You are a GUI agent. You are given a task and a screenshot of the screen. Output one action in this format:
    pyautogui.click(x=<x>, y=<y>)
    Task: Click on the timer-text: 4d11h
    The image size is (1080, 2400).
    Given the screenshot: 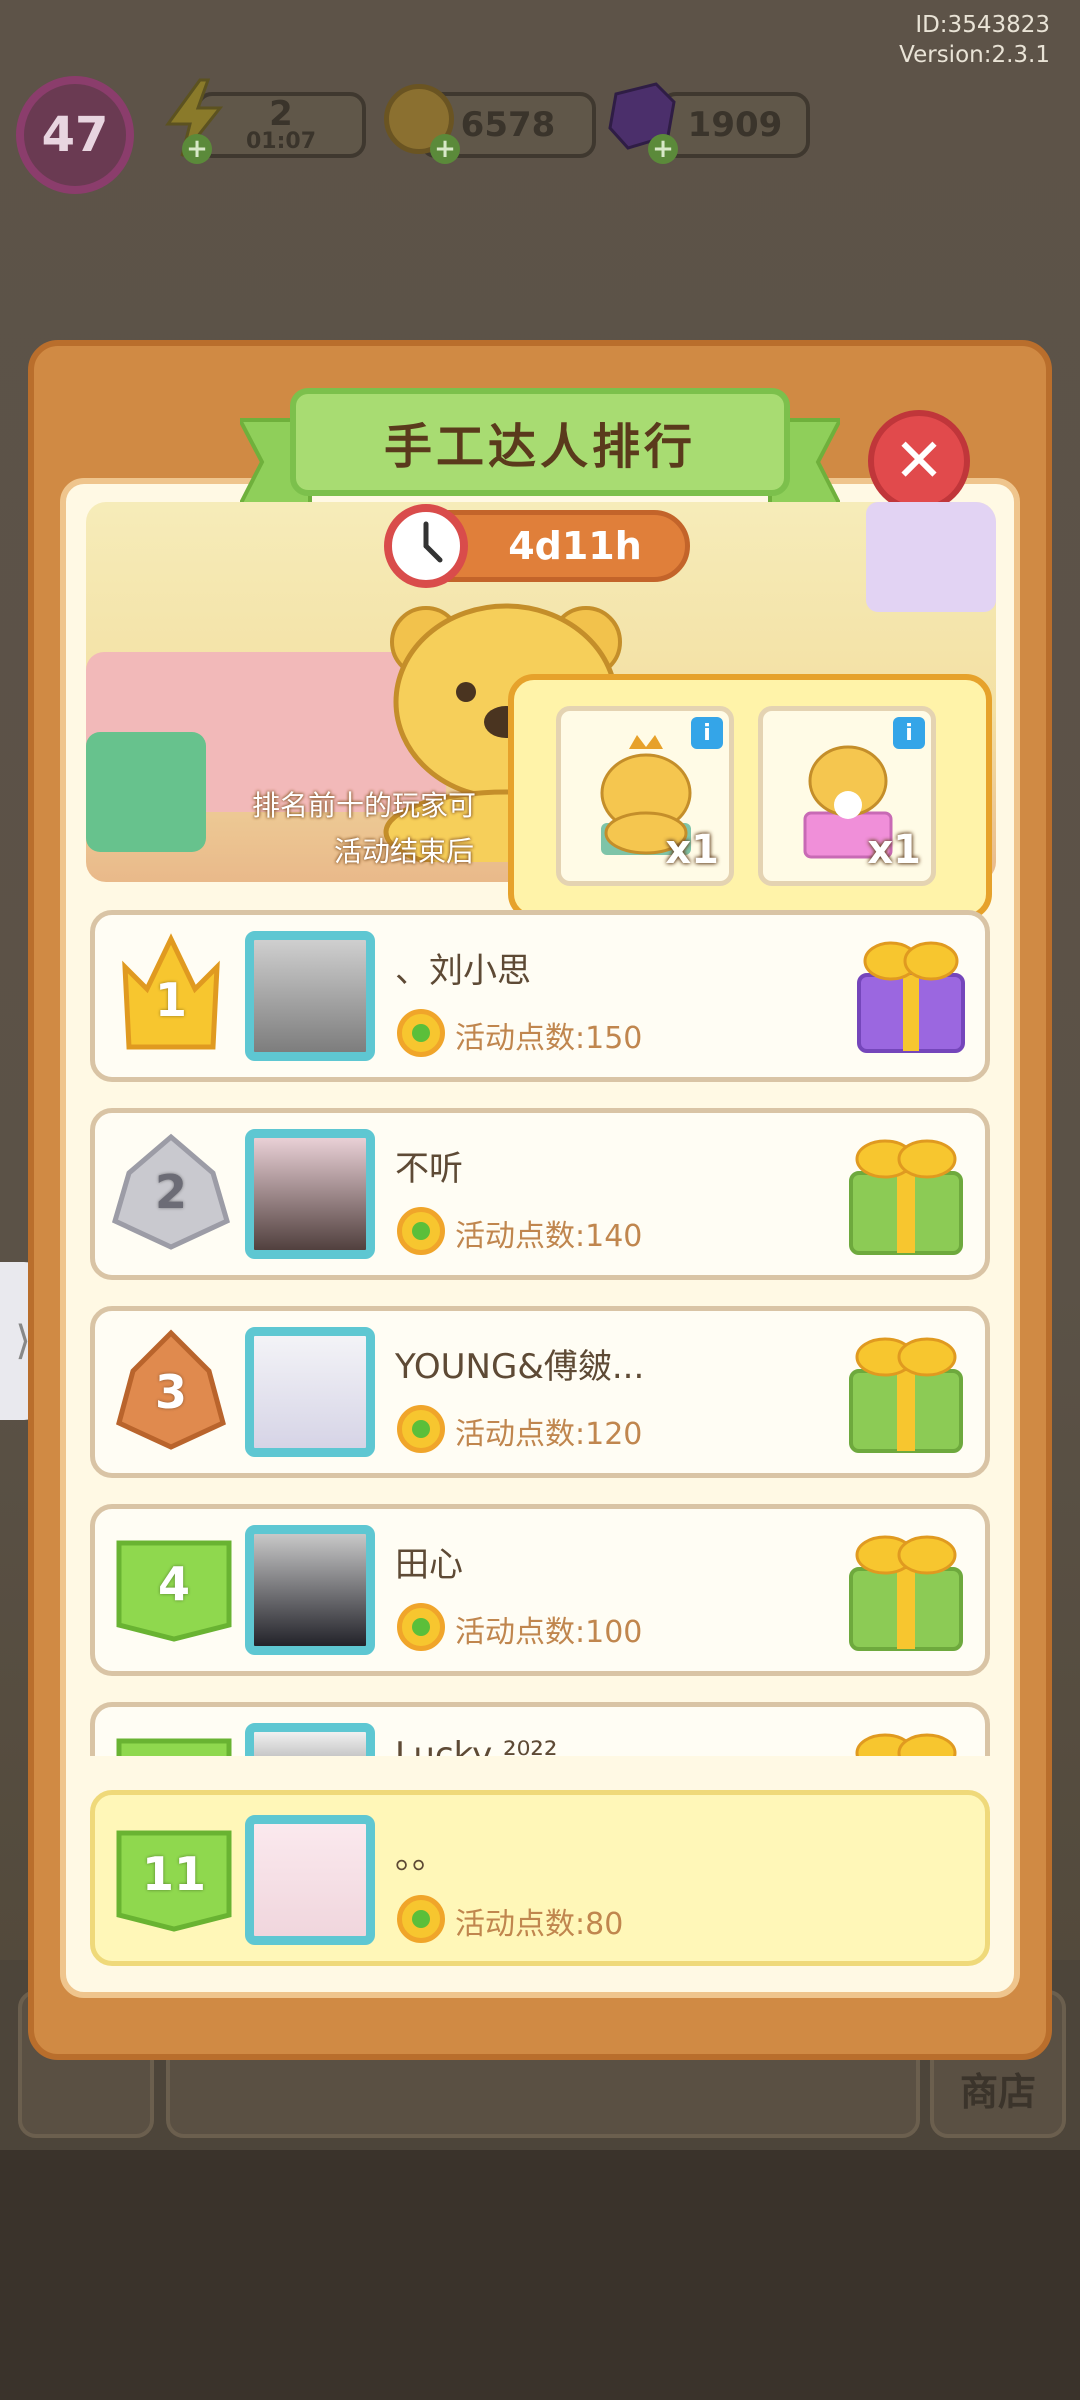 What is the action you would take?
    pyautogui.click(x=575, y=546)
    